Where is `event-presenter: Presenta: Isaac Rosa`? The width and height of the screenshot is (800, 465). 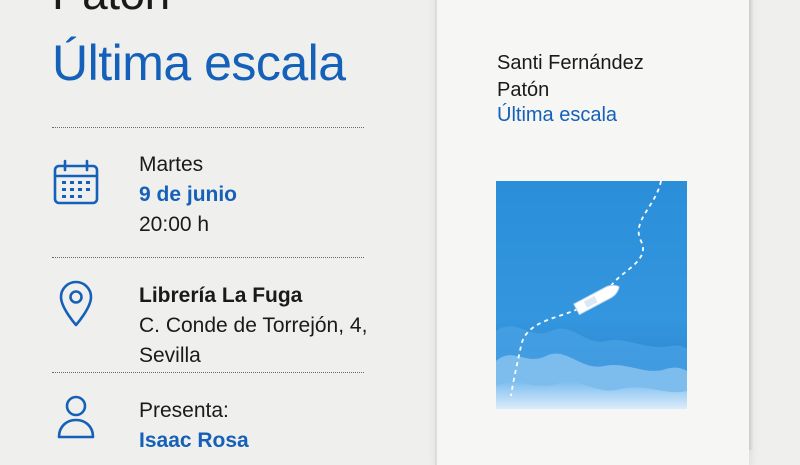
event-presenter: Presenta: Isaac Rosa is located at coordinates (194, 426).